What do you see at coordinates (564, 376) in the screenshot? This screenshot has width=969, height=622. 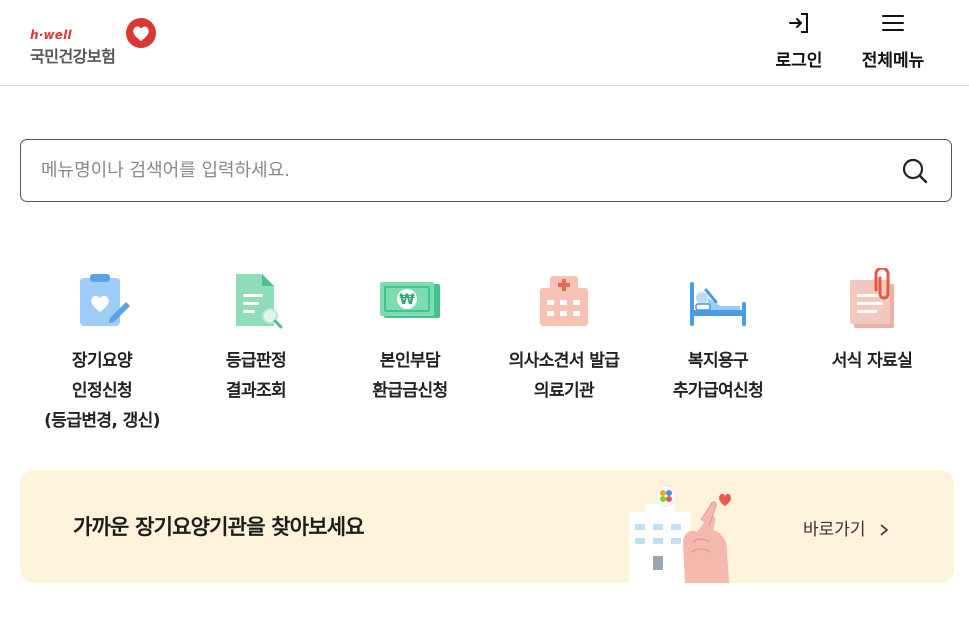 I see `quick-item-label: 의사소견서 발급 의료기관` at bounding box center [564, 376].